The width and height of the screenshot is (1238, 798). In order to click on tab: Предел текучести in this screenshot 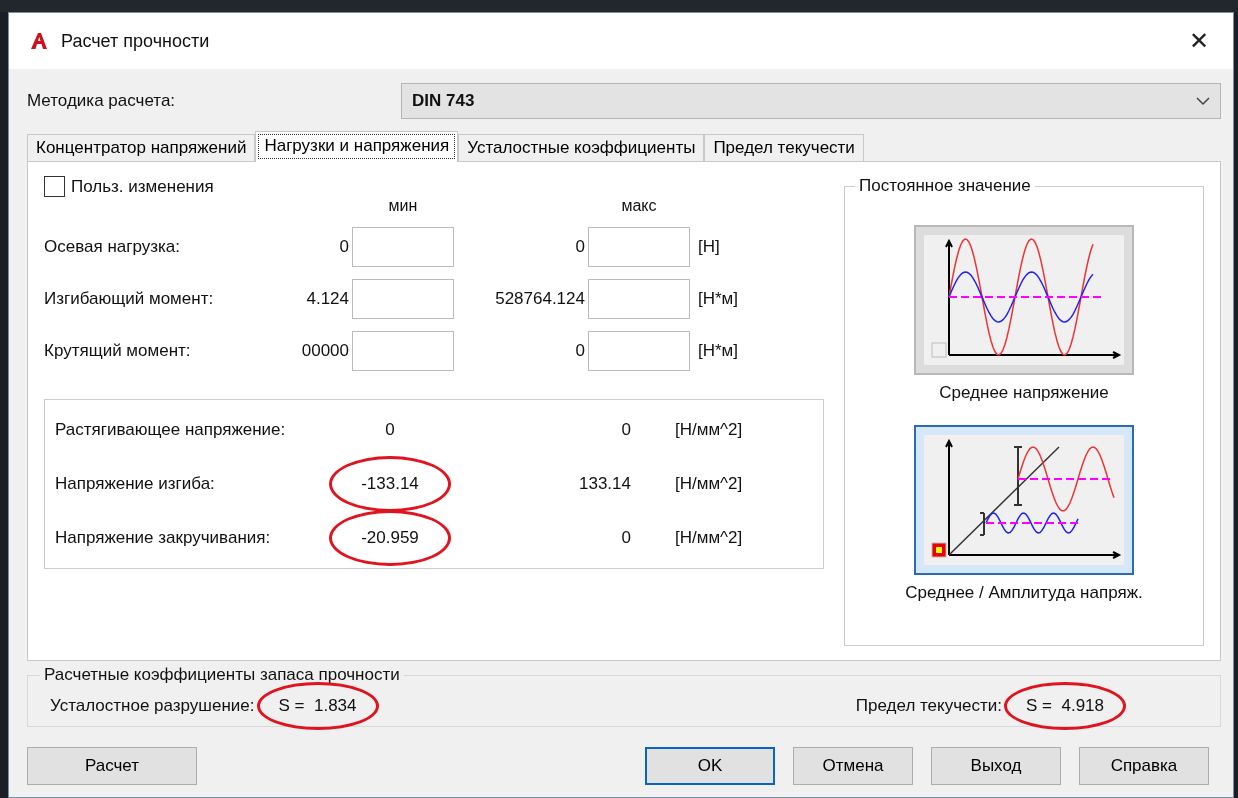, I will do `click(784, 147)`.